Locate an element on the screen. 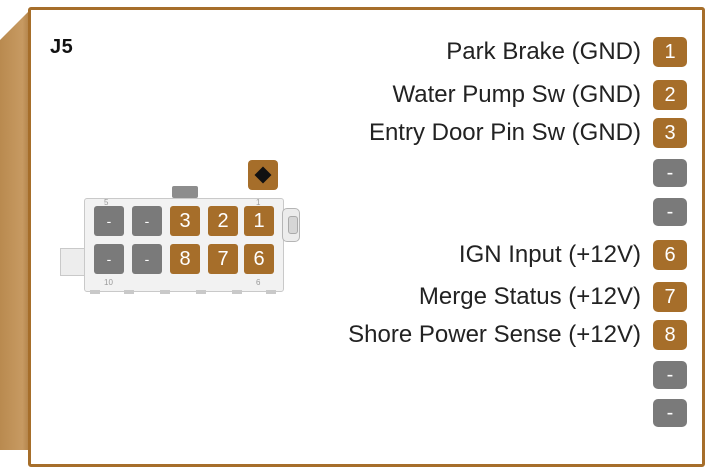 Image resolution: width=719 pixels, height=467 pixels. pin-row-2: Water Pump Sw (GND) 2 is located at coordinates (540, 95).